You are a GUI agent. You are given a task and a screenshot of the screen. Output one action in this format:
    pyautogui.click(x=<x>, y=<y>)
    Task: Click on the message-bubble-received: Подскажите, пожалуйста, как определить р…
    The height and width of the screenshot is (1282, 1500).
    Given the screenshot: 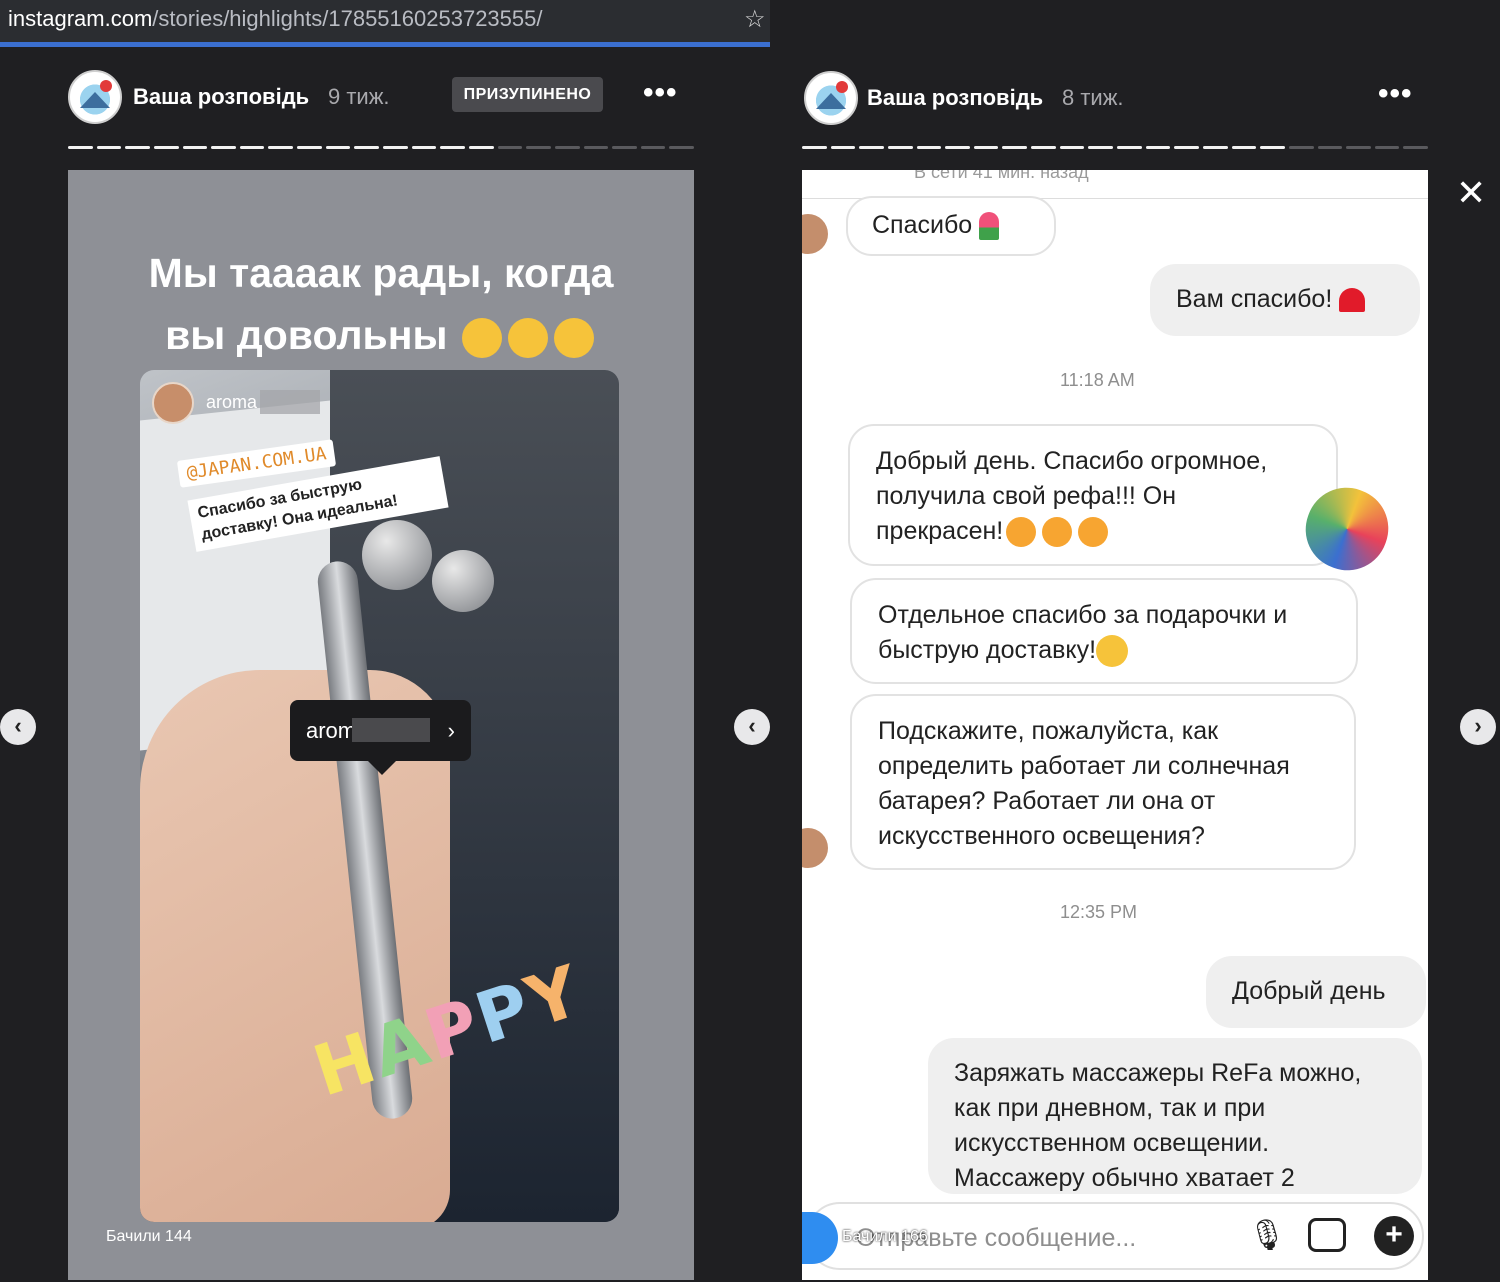 What is the action you would take?
    pyautogui.click(x=1103, y=782)
    